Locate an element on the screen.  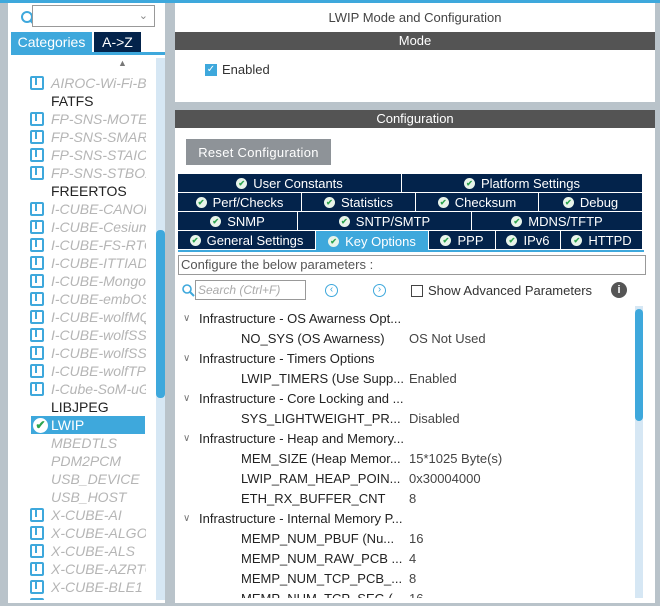
chevron-down-icon: ⌄ is located at coordinates (143, 15).